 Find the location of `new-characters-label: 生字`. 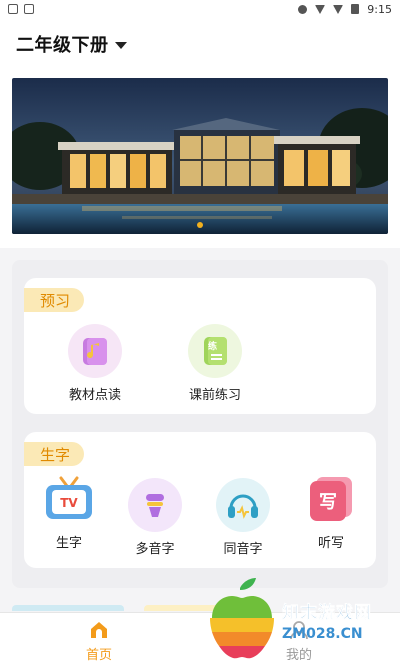

new-characters-label: 生字 is located at coordinates (68, 543).